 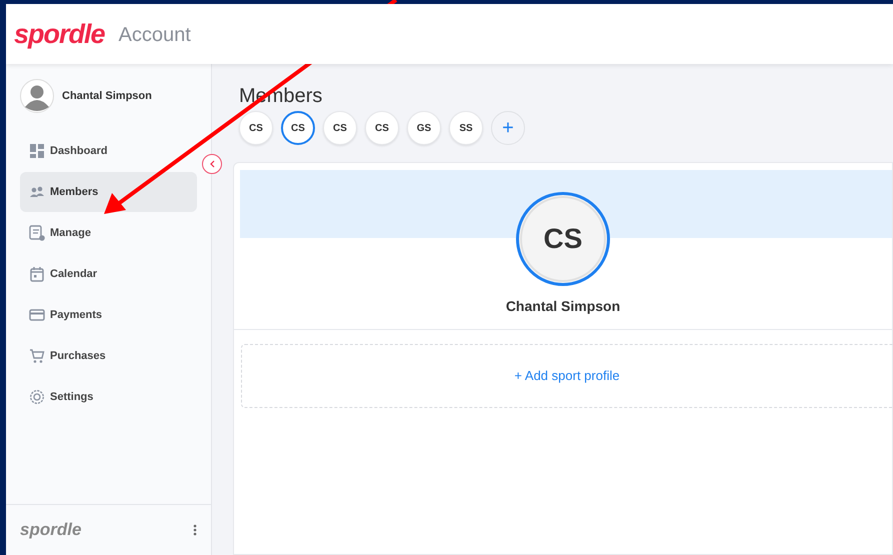 I want to click on member-chip: SS, so click(x=466, y=128).